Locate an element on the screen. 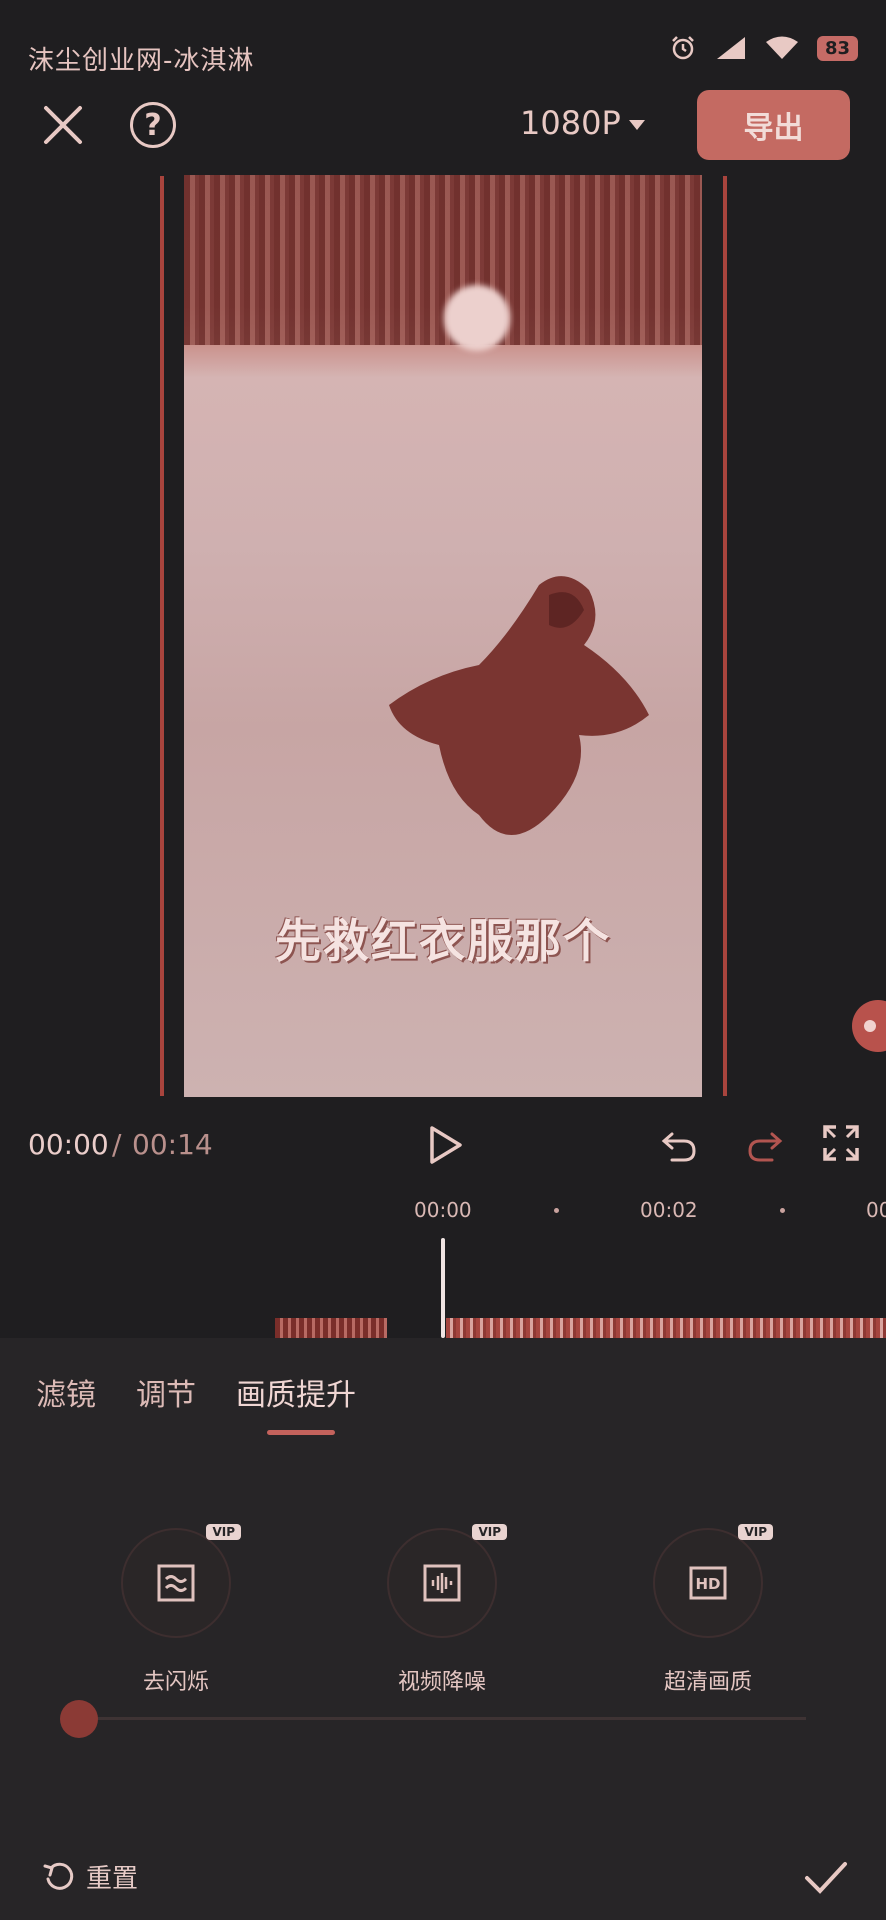 The height and width of the screenshot is (1920, 886). video-caption: 先救红衣服那个 is located at coordinates (443, 941).